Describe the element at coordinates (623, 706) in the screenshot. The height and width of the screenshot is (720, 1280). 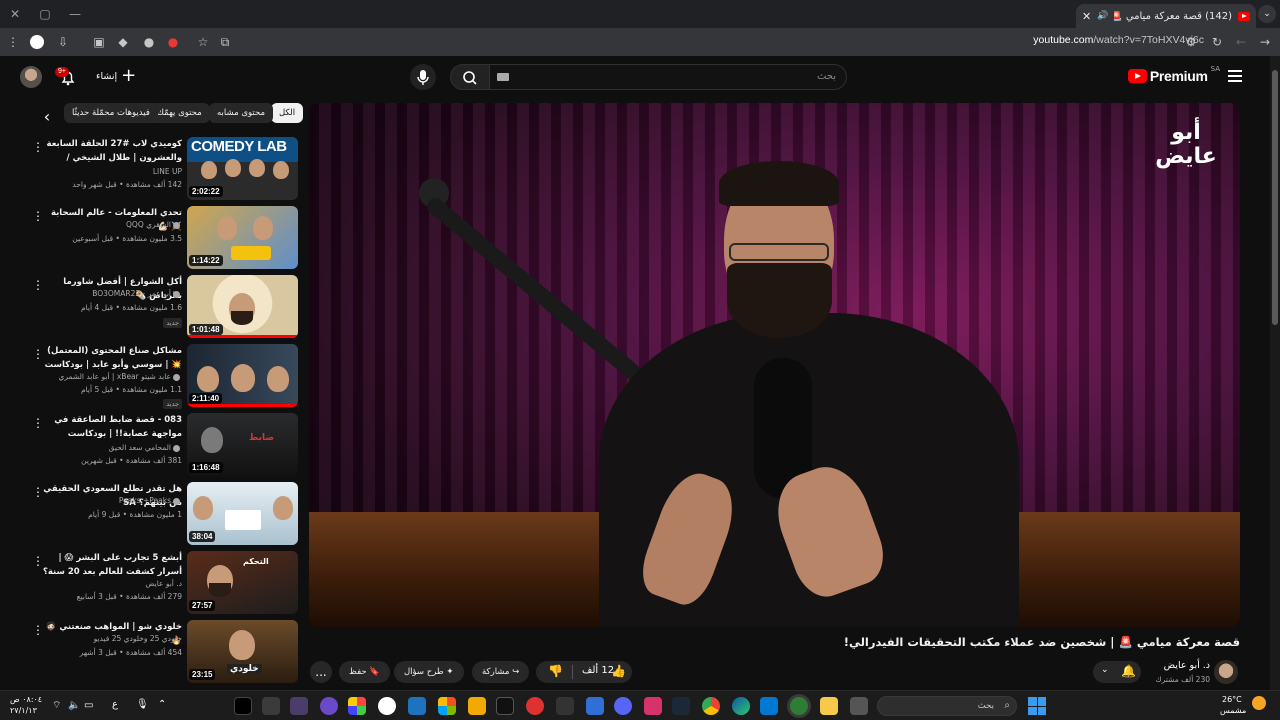
I see `taskbar-discord-icon` at that location.